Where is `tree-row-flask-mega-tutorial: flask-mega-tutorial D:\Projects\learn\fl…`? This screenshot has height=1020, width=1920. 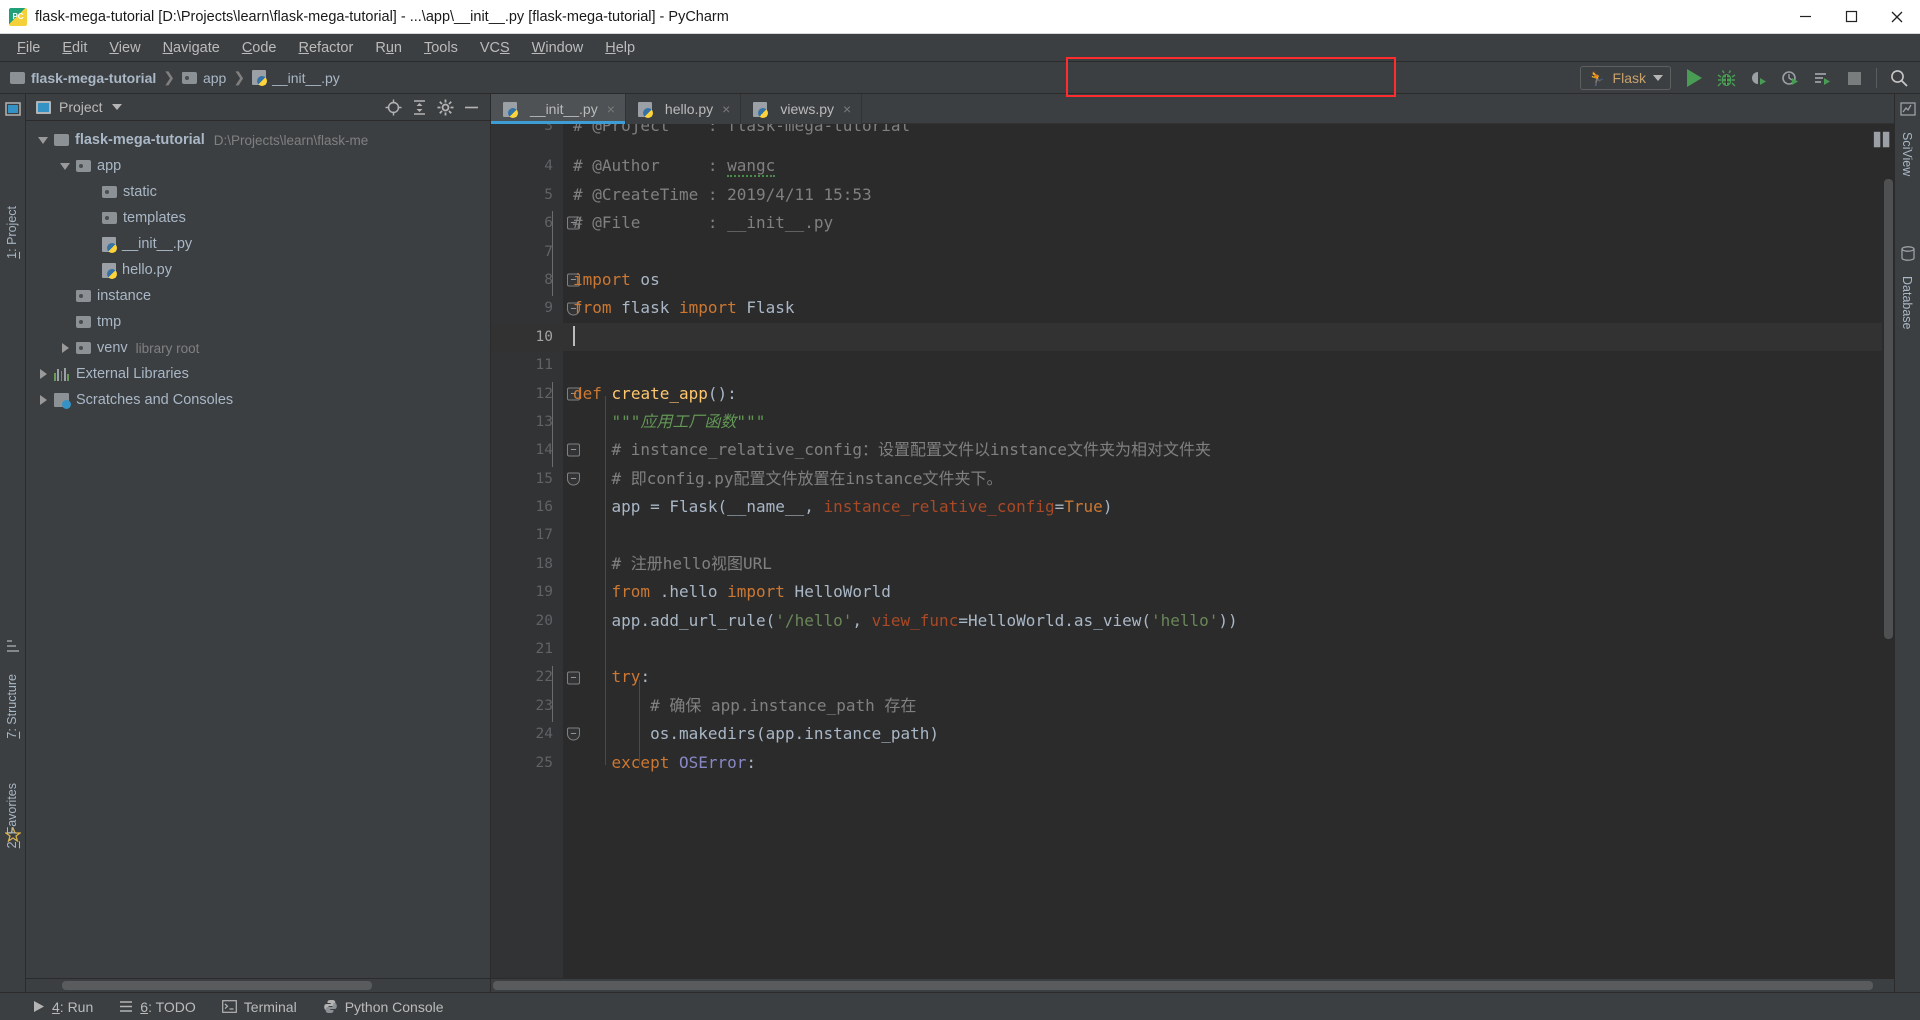
tree-row-flask-mega-tutorial: flask-mega-tutorial D:\Projects\learn\fl… is located at coordinates (258, 140).